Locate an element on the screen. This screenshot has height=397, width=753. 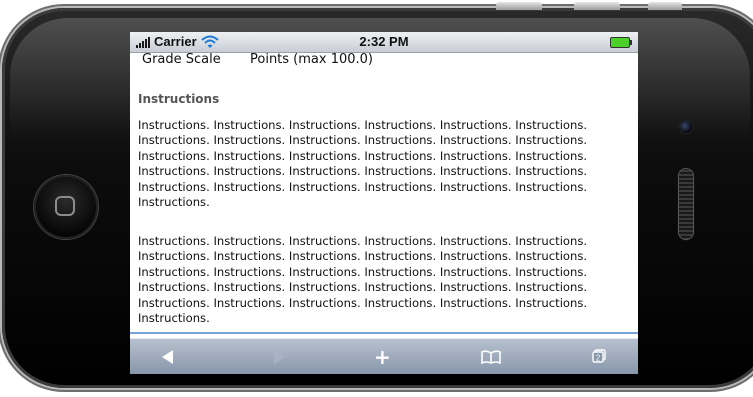
camera-icon is located at coordinates (686, 127).